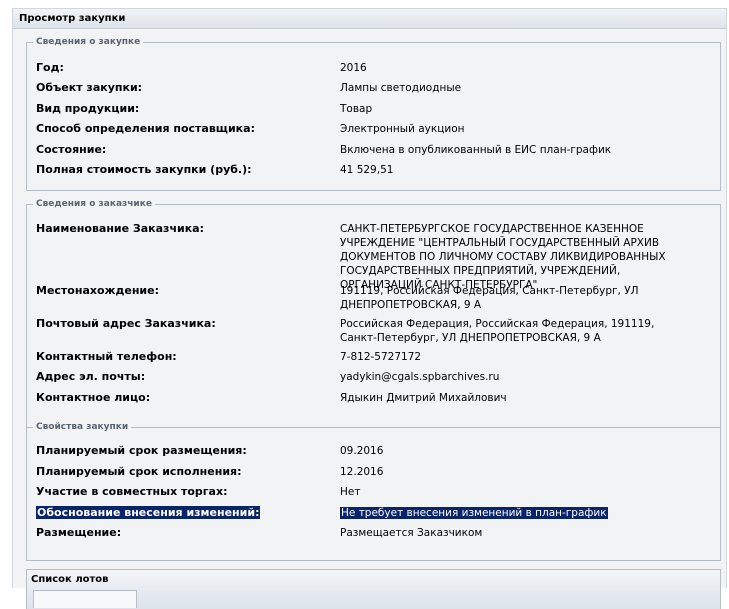  Describe the element at coordinates (93, 397) in the screenshot. I see `field-label: Контактное лицо:` at that location.